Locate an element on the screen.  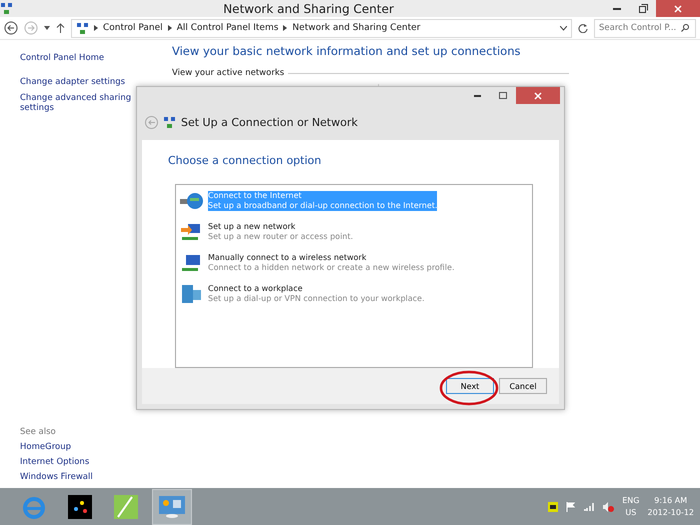
connection-option: Manually connect to a wireless network Connect to a hidden network or create a new wireless profile. is located at coordinates (331, 263).